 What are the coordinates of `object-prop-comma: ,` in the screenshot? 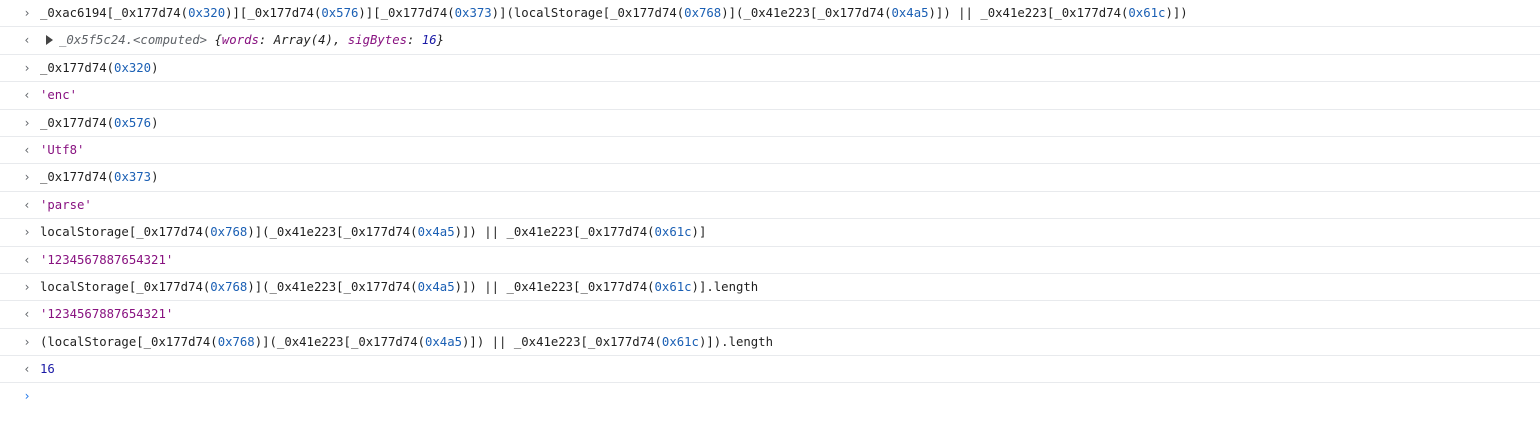 It's located at (340, 40).